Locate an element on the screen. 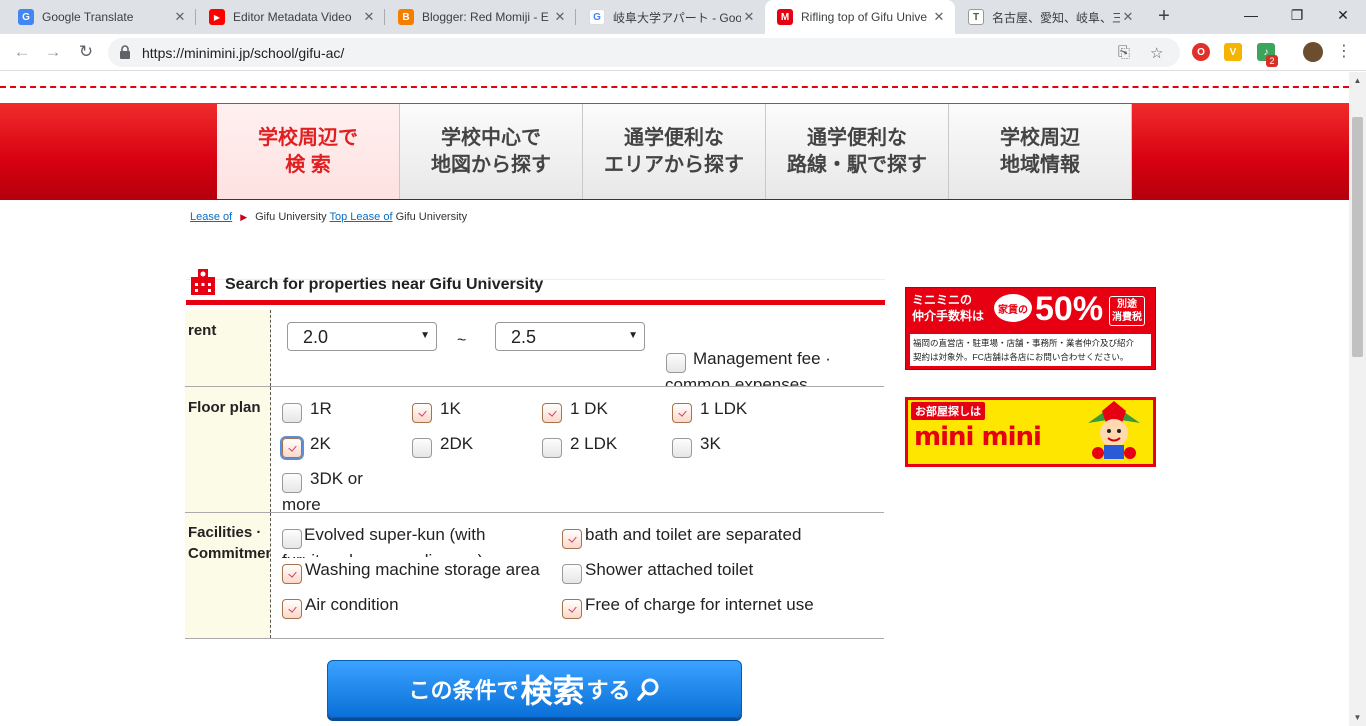 This screenshot has height=726, width=1366. nav-line2: 路線・駅で探す is located at coordinates (857, 164).